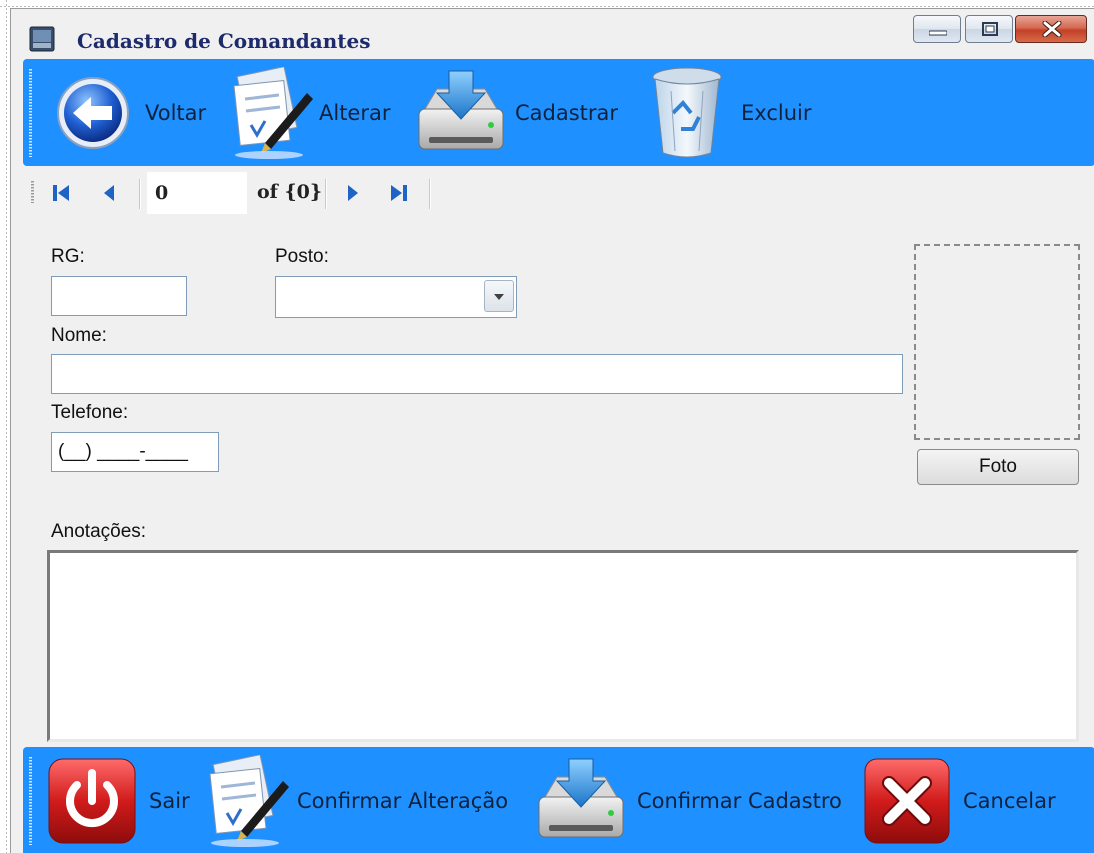  What do you see at coordinates (729, 113) in the screenshot?
I see `excluir-button: Excluir` at bounding box center [729, 113].